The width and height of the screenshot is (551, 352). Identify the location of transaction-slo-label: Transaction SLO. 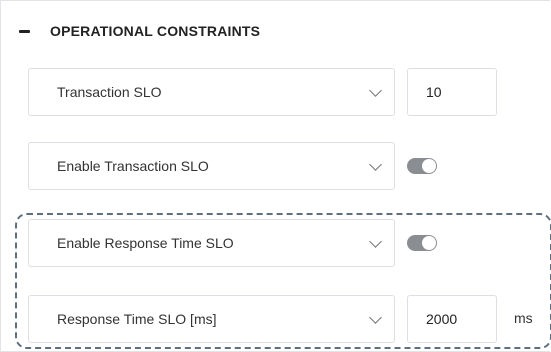
(109, 92).